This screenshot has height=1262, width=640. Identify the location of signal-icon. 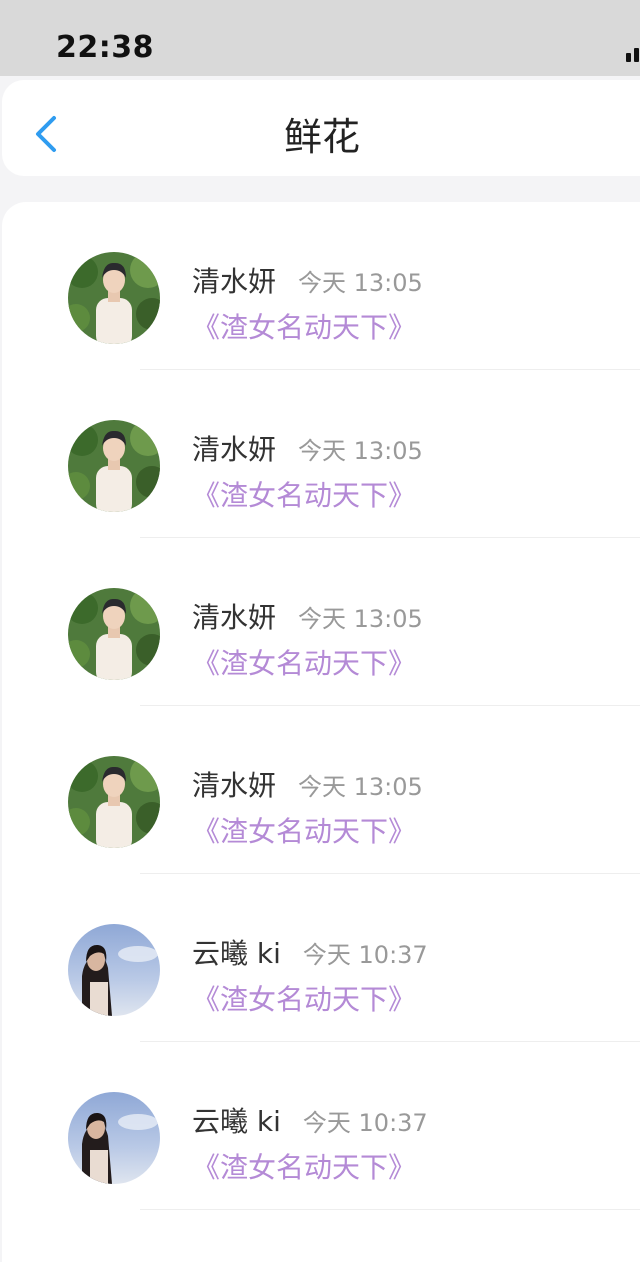
(633, 53).